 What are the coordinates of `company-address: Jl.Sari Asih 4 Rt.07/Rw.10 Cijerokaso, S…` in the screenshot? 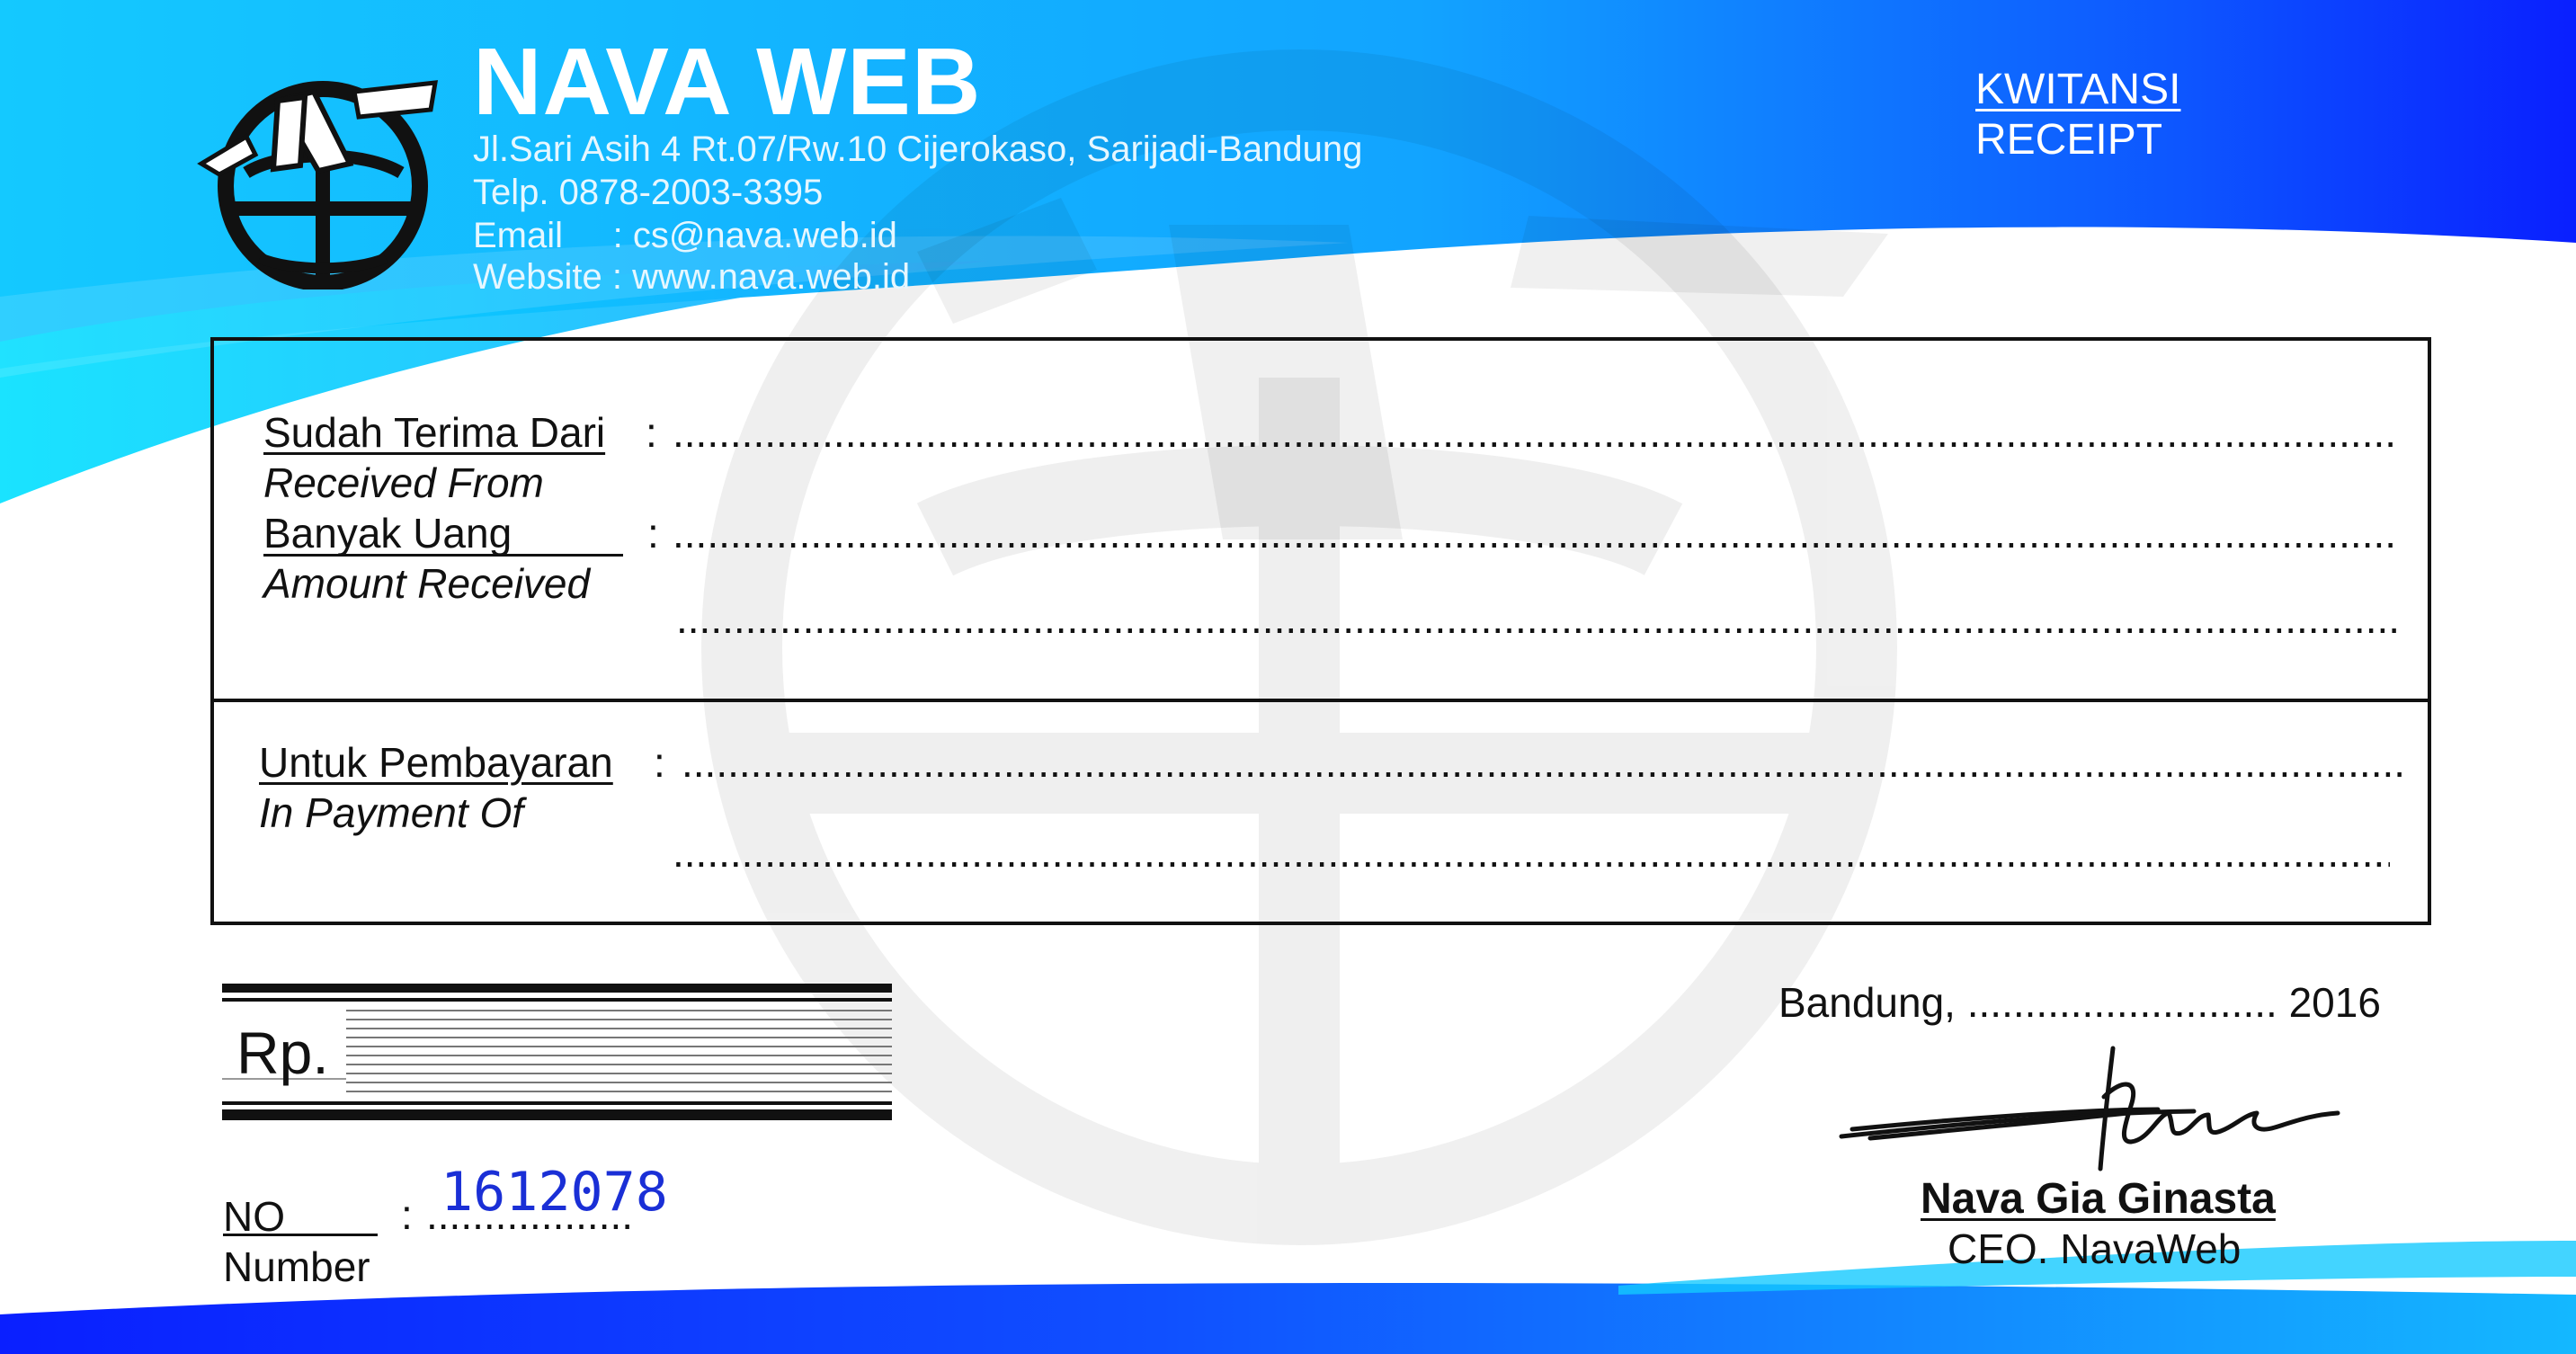 It's located at (918, 149).